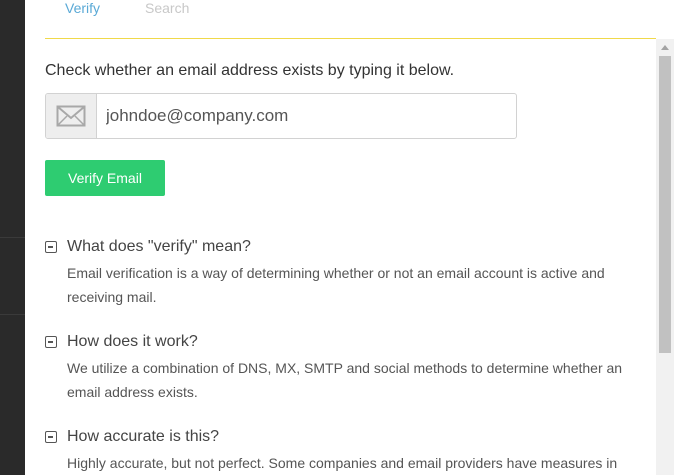 Image resolution: width=674 pixels, height=475 pixels. What do you see at coordinates (340, 19) in the screenshot?
I see `tab-bar: Verify Search` at bounding box center [340, 19].